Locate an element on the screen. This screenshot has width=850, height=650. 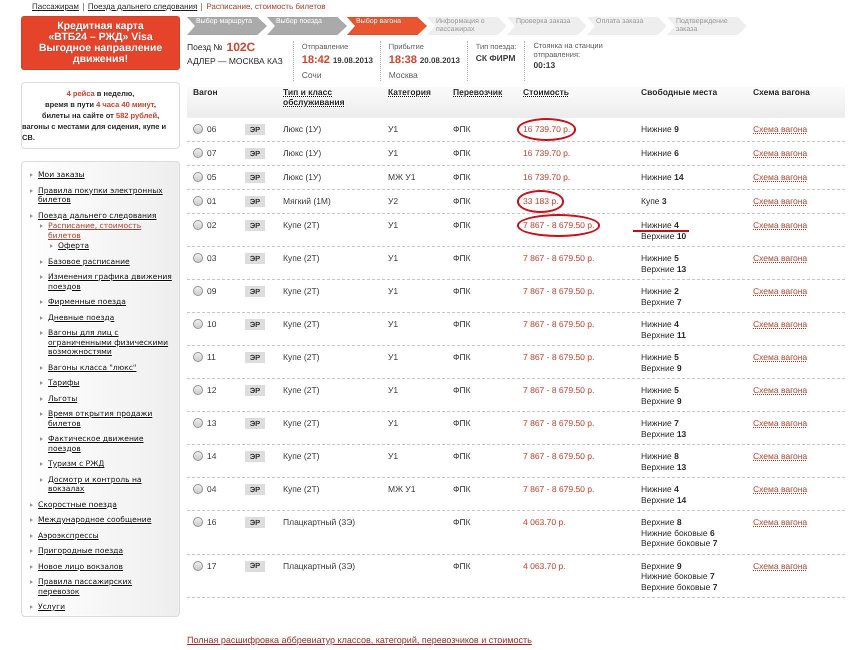
free-seats: Нижние 5 is located at coordinates (660, 390).